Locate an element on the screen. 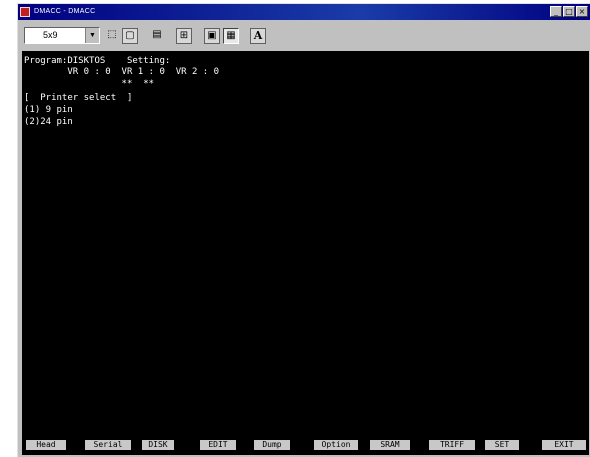  vr-settings-line: VR 0 : 0 VR 1 : 0 VR 2 : 0 is located at coordinates (122, 72).